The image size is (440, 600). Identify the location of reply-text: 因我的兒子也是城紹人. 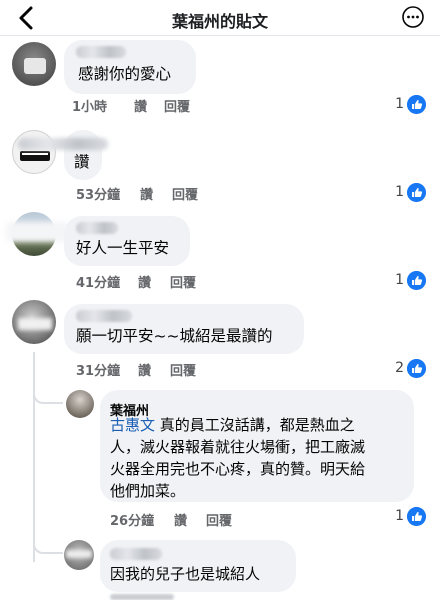
(185, 574).